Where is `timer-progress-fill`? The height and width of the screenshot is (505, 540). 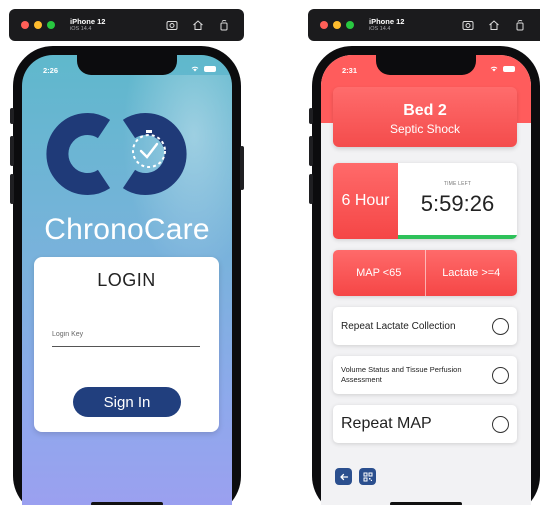 timer-progress-fill is located at coordinates (457, 237).